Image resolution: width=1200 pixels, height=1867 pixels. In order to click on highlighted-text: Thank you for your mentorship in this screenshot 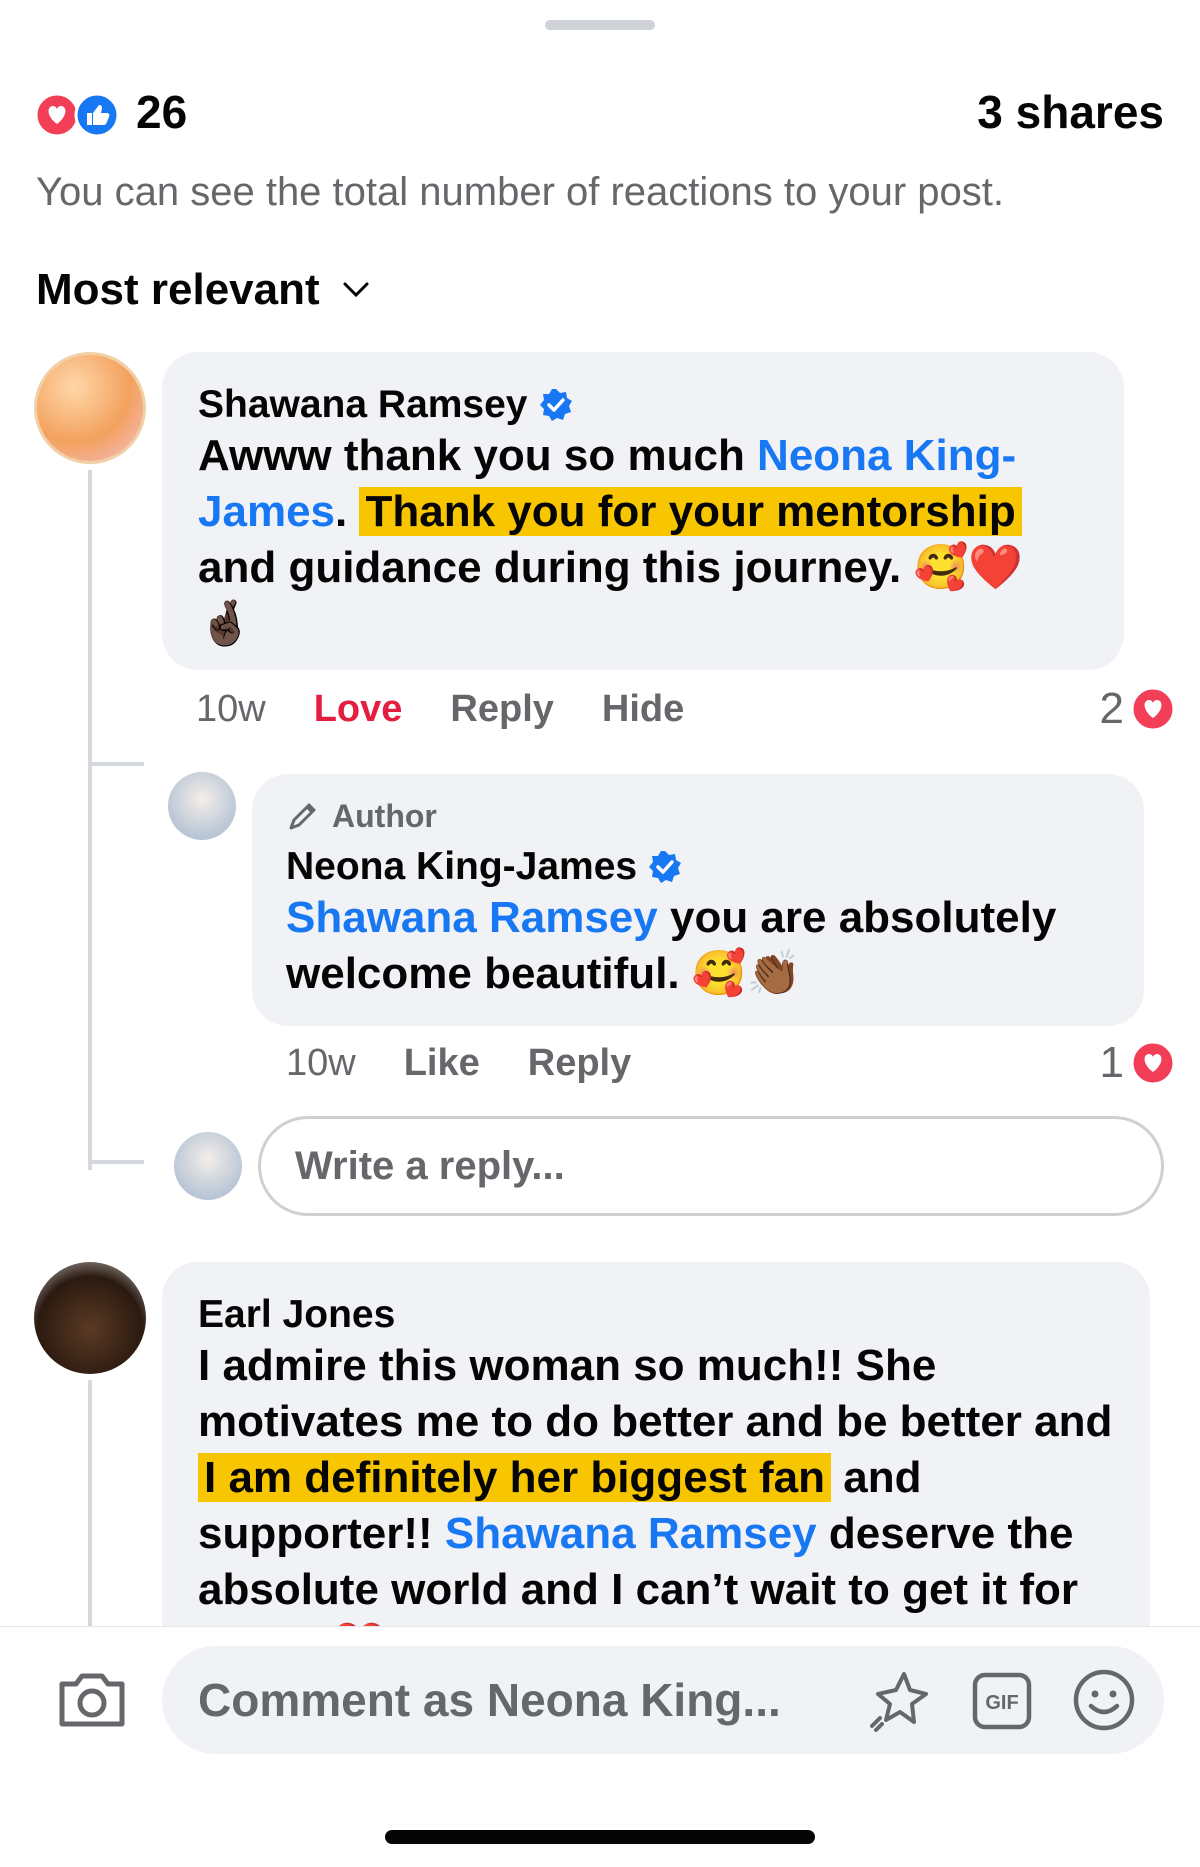, I will do `click(690, 511)`.